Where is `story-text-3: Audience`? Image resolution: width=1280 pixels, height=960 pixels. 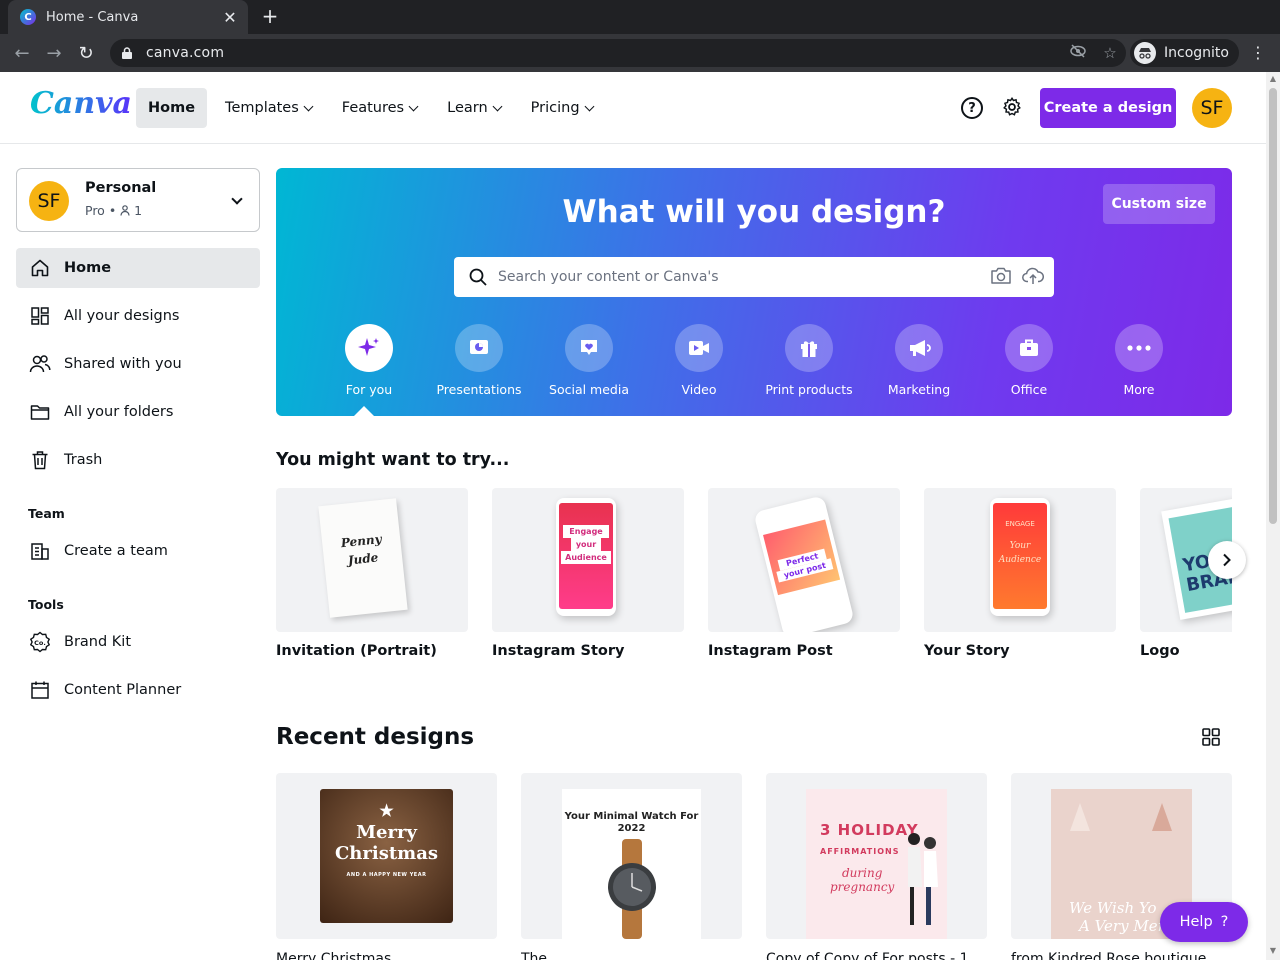 story-text-3: Audience is located at coordinates (586, 557).